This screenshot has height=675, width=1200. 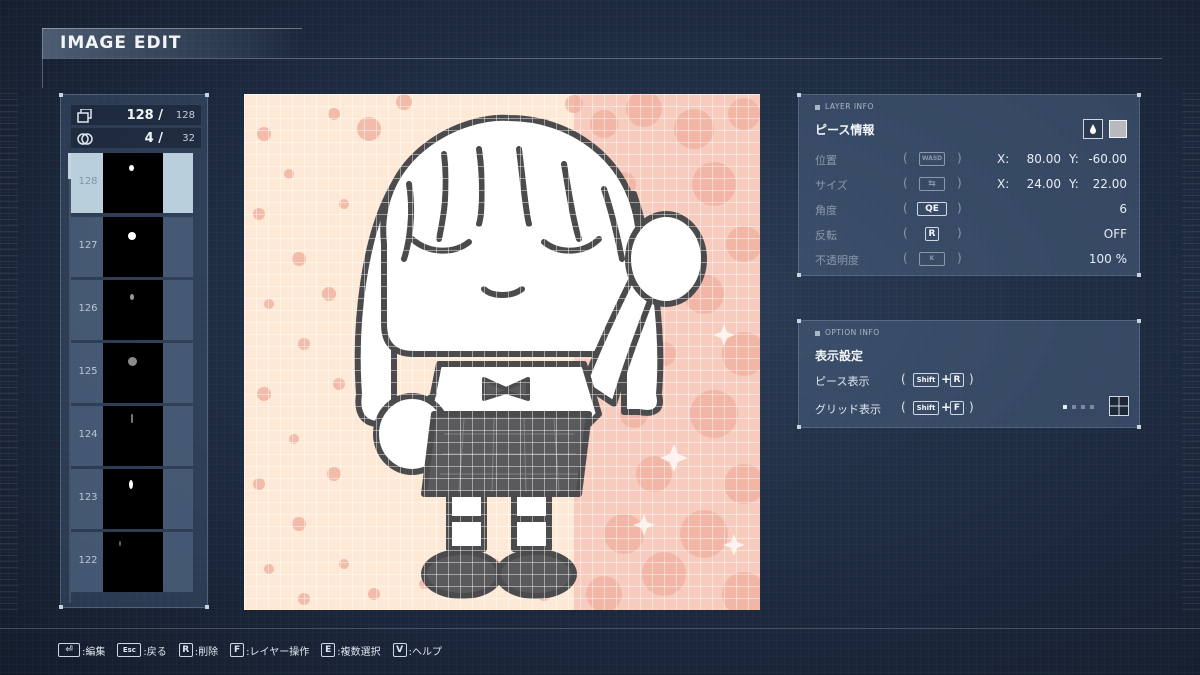 I want to click on layer-item: 122, so click(x=132, y=562).